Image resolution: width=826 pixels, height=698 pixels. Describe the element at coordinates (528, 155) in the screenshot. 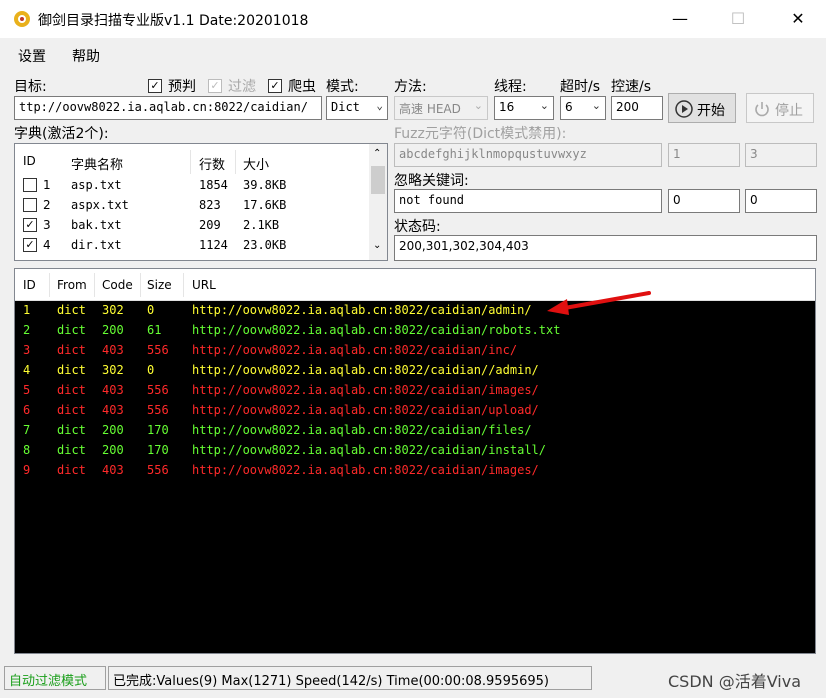

I see `fuzz-chars-input: abcdefghijklnmopqustuvwxyz` at that location.